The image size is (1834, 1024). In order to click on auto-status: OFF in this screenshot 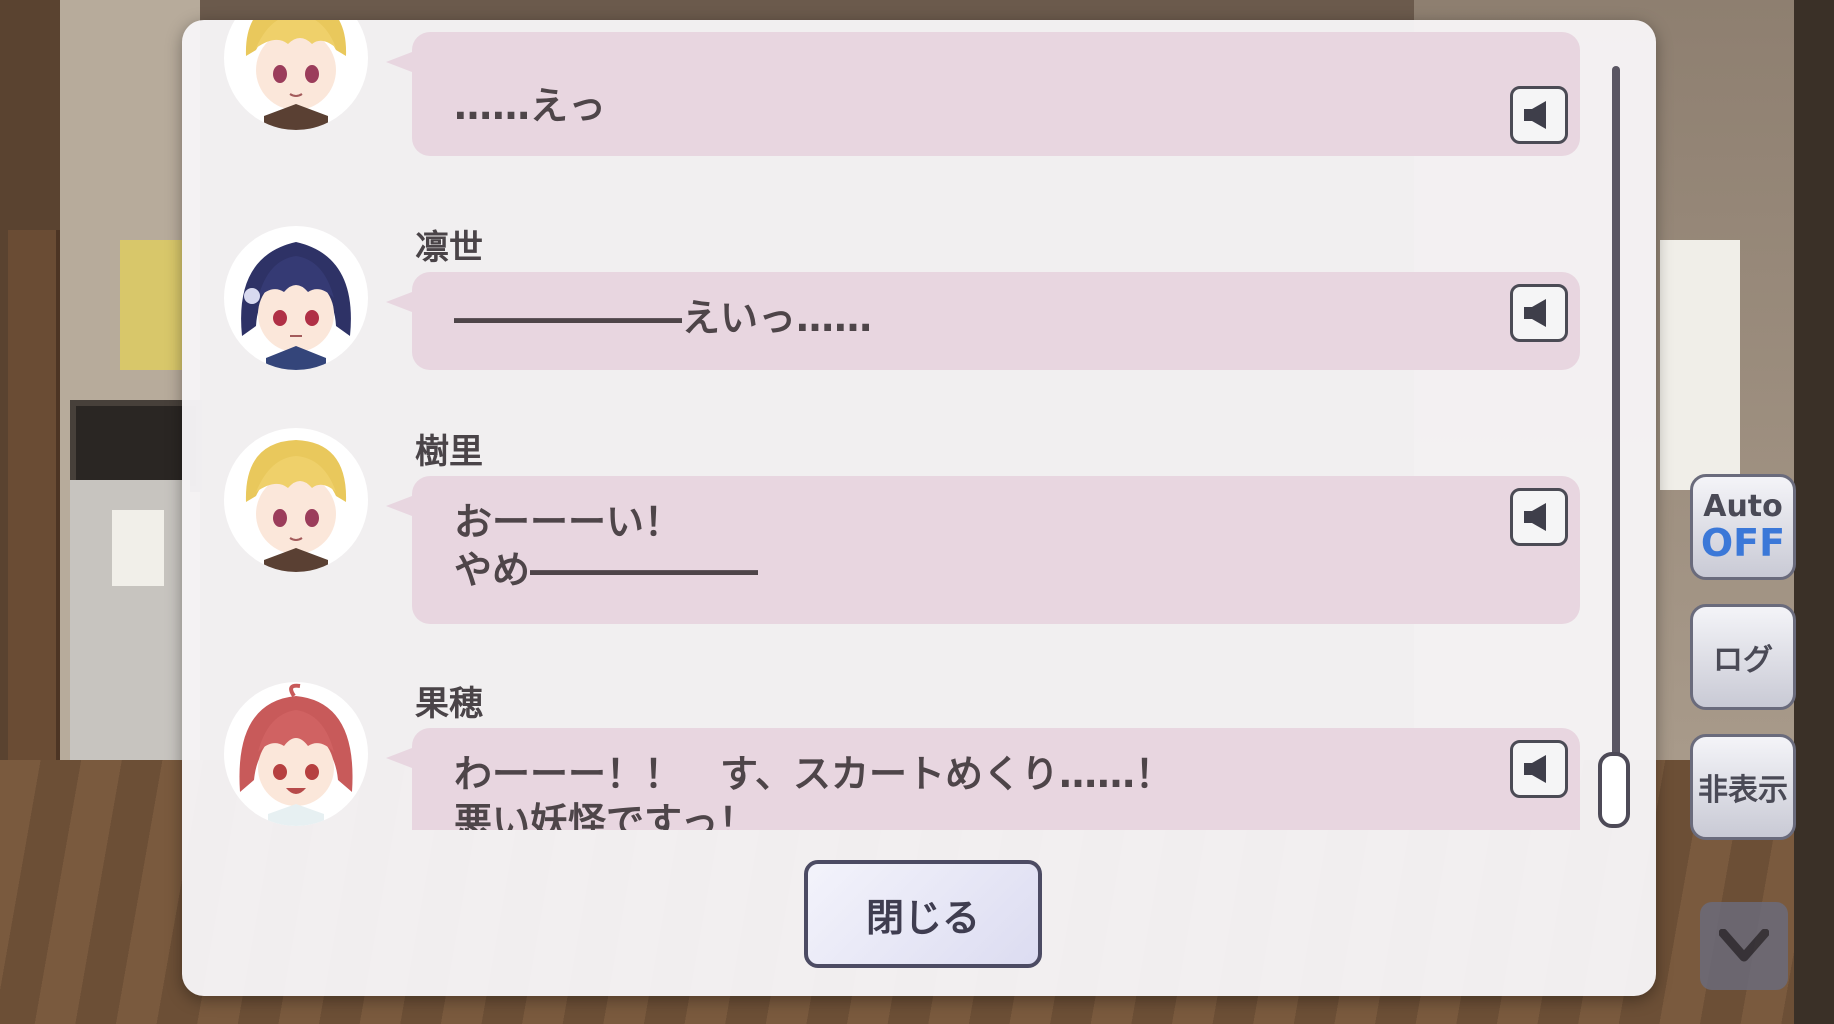, I will do `click(1743, 543)`.